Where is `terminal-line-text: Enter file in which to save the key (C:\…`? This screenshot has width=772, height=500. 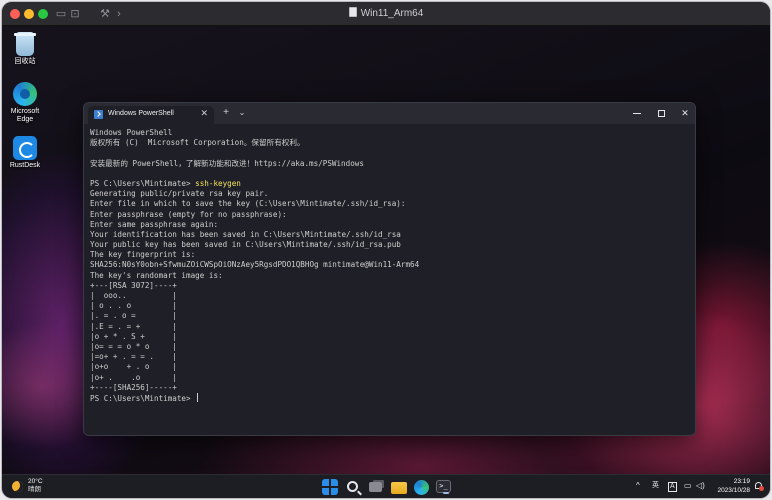
terminal-line-text: Enter file in which to save the key (C:\… is located at coordinates (248, 204).